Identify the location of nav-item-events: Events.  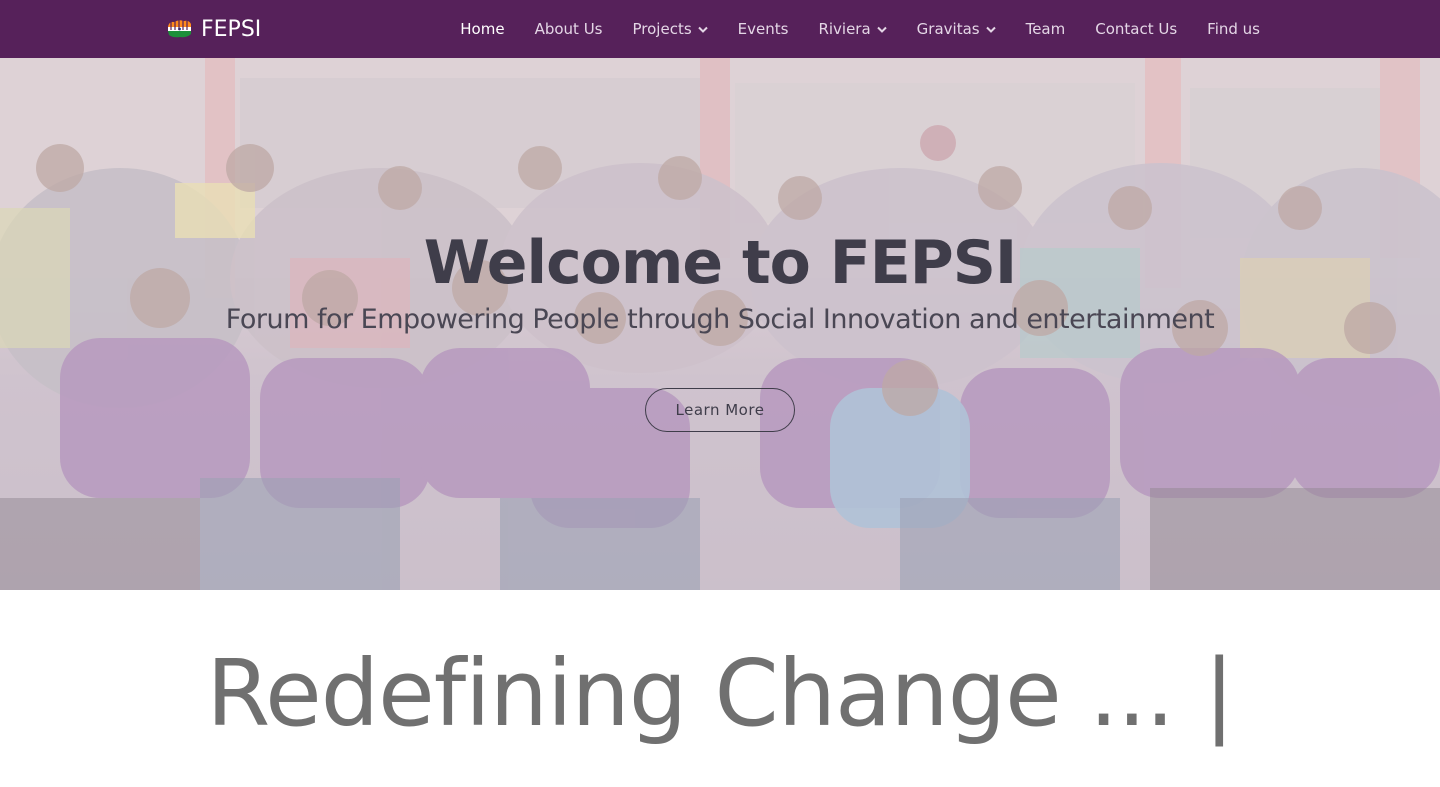
(763, 29).